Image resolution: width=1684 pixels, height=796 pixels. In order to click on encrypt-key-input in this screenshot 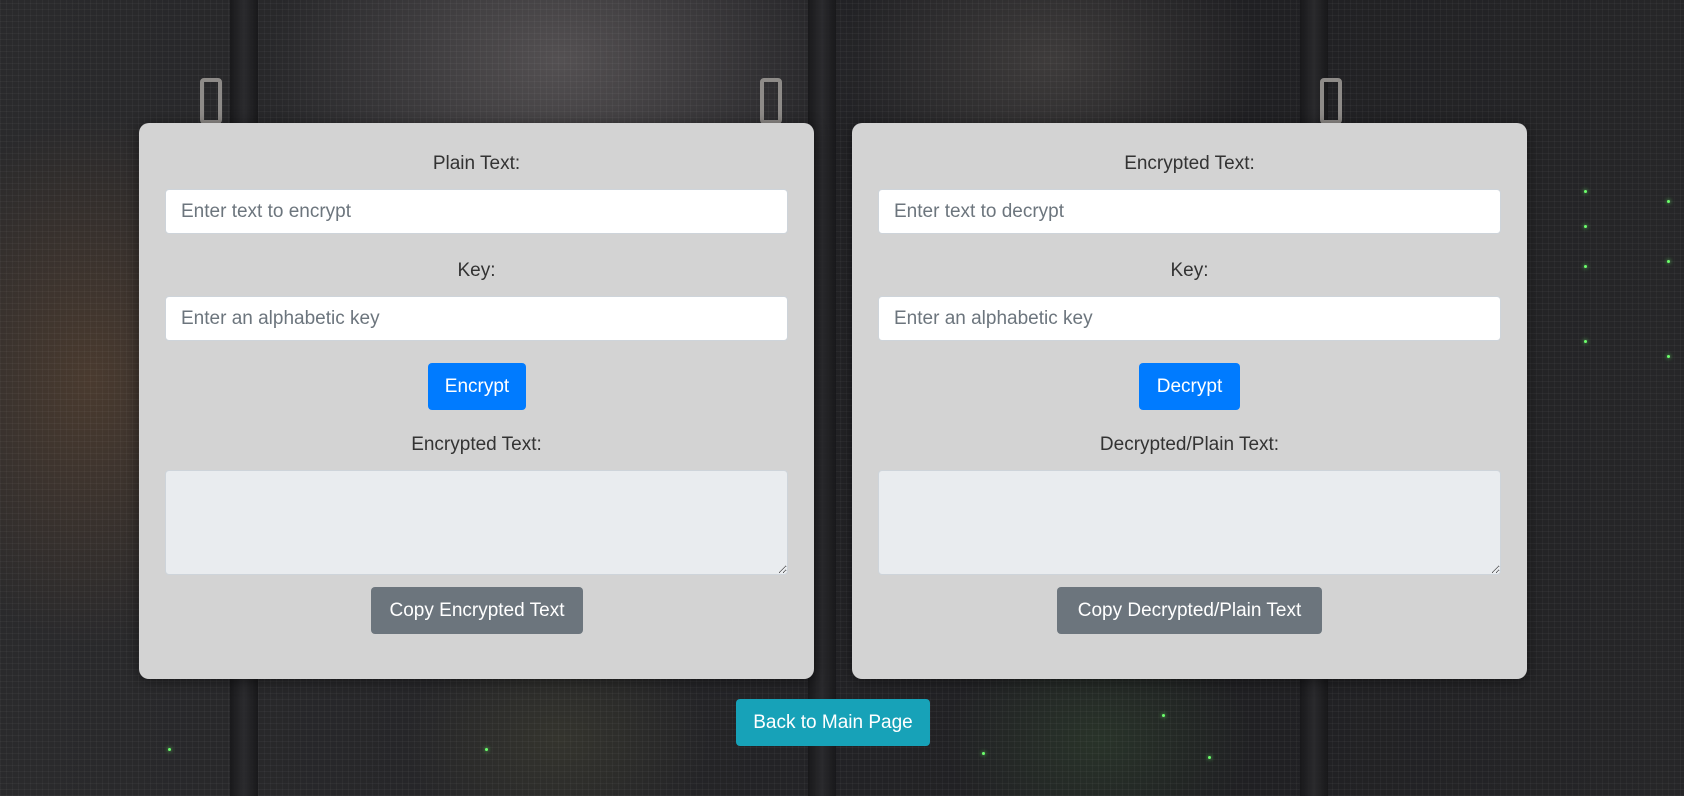, I will do `click(476, 318)`.